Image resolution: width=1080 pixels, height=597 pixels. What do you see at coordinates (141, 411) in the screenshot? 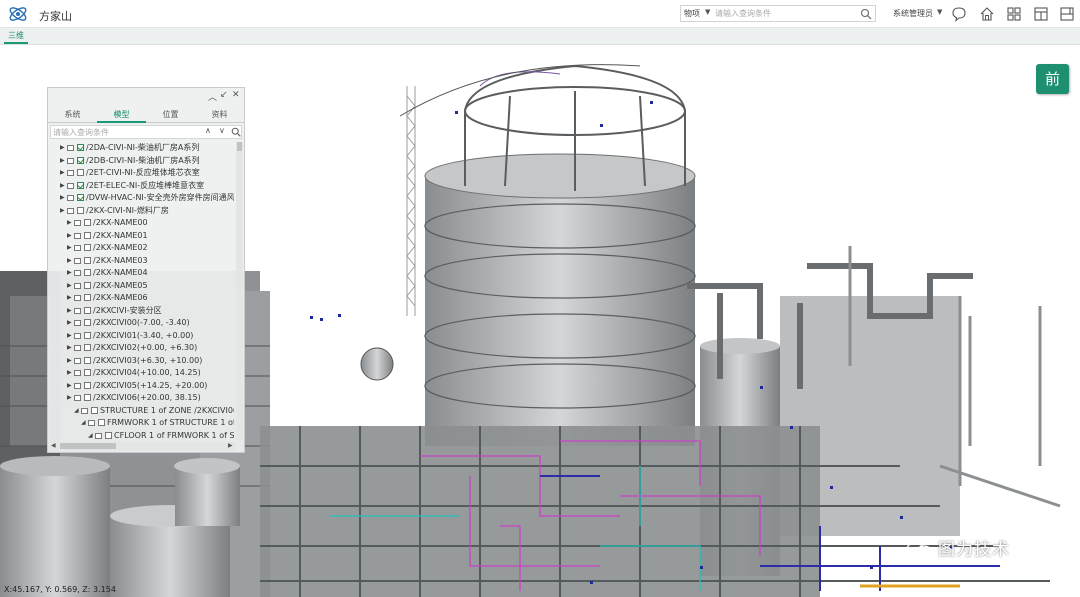
I see `tree-item: ◢ STRUCTURE 1 of ZONE /2KXCIVI06(+` at bounding box center [141, 411].